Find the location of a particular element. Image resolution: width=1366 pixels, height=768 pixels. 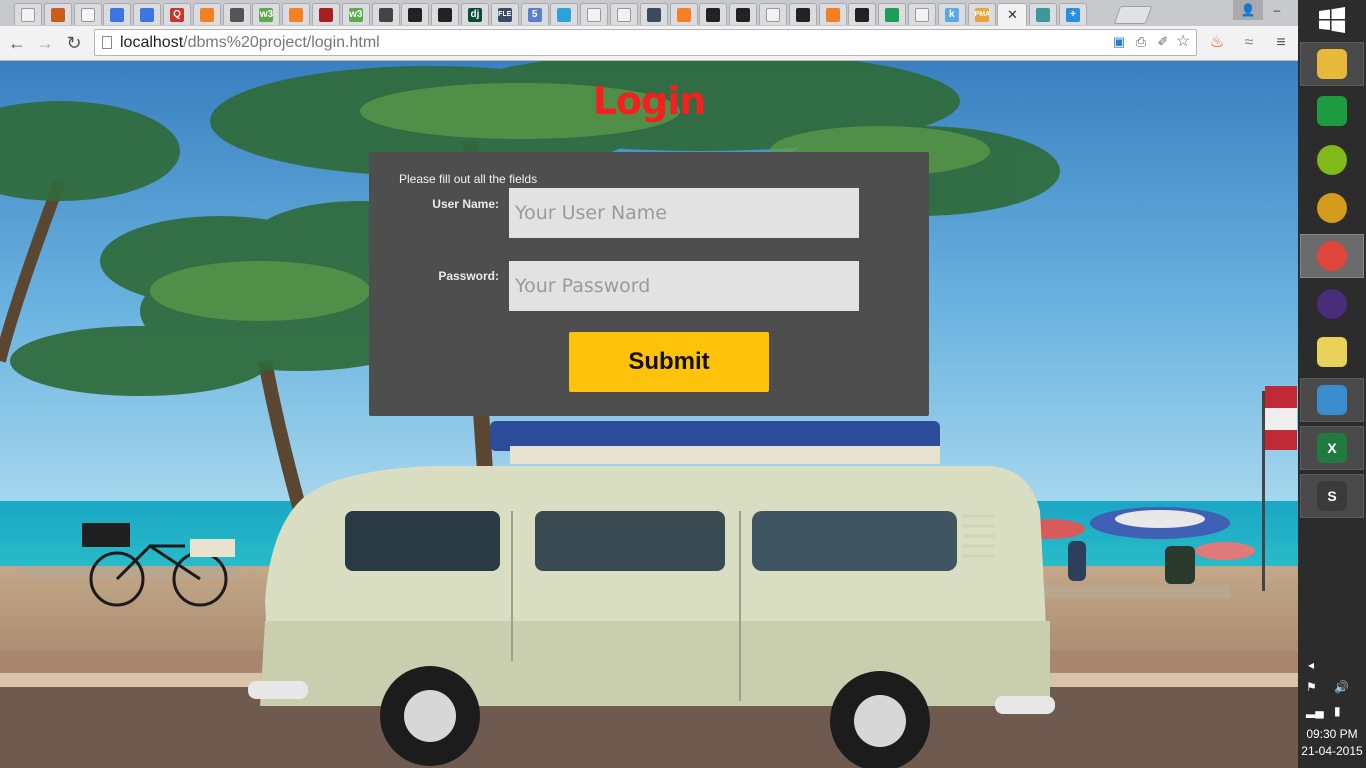

flex-icon: FLE is located at coordinates (504, 14).